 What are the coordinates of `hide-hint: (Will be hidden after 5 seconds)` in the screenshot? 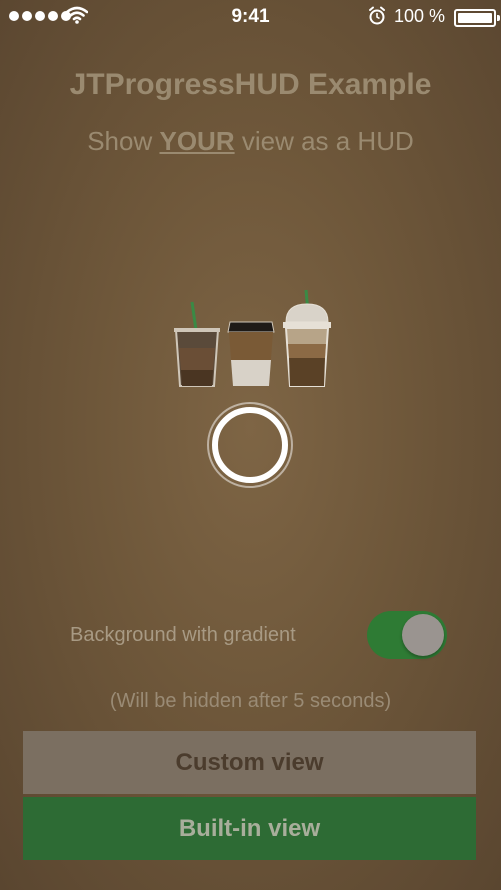 It's located at (250, 701).